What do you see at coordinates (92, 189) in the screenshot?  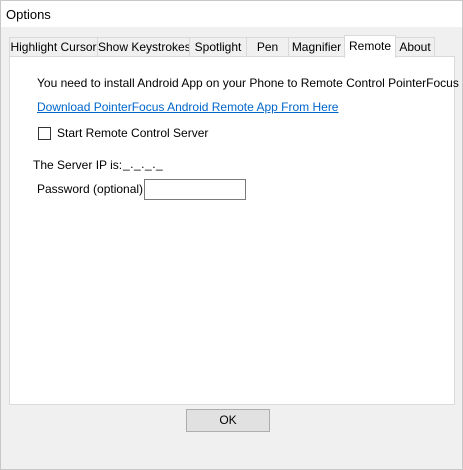 I see `password-label: Password (optional):` at bounding box center [92, 189].